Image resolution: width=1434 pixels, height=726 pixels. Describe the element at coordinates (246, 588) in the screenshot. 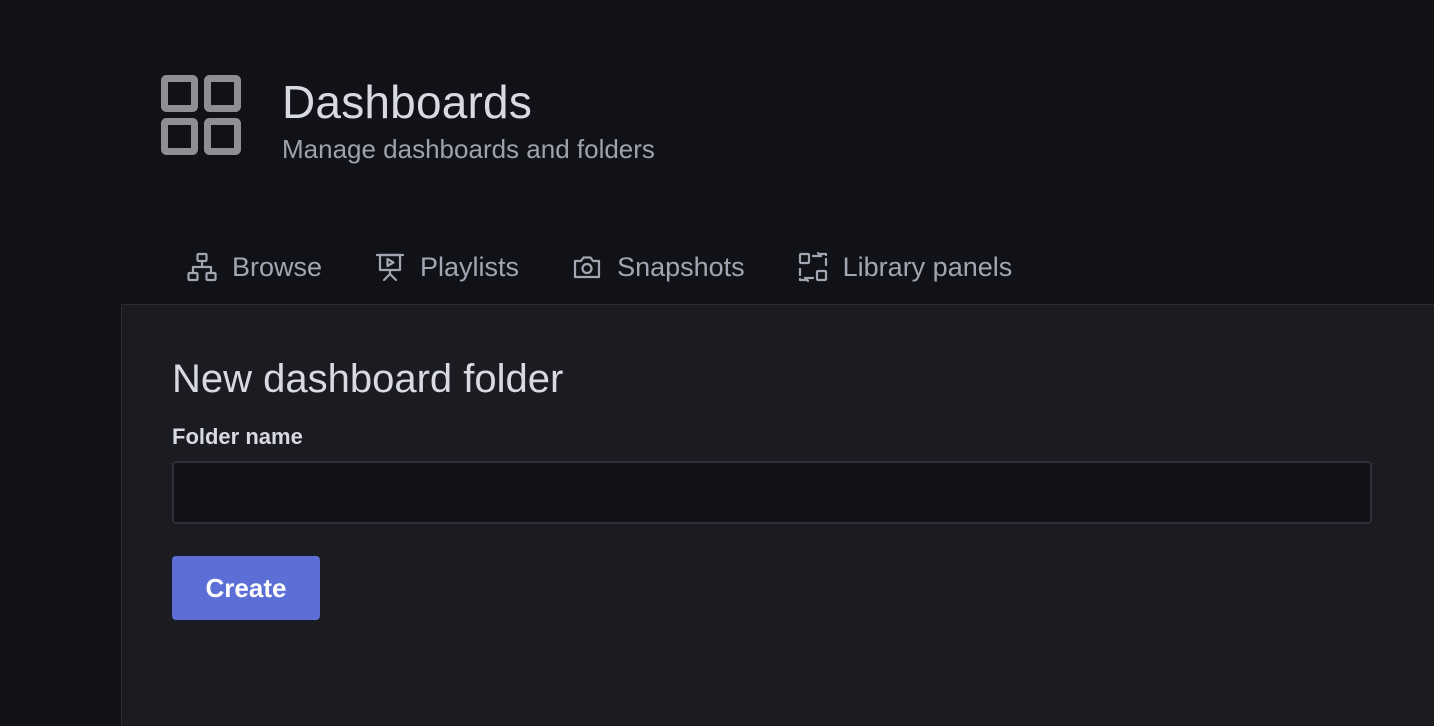

I see `create-button: Create` at that location.